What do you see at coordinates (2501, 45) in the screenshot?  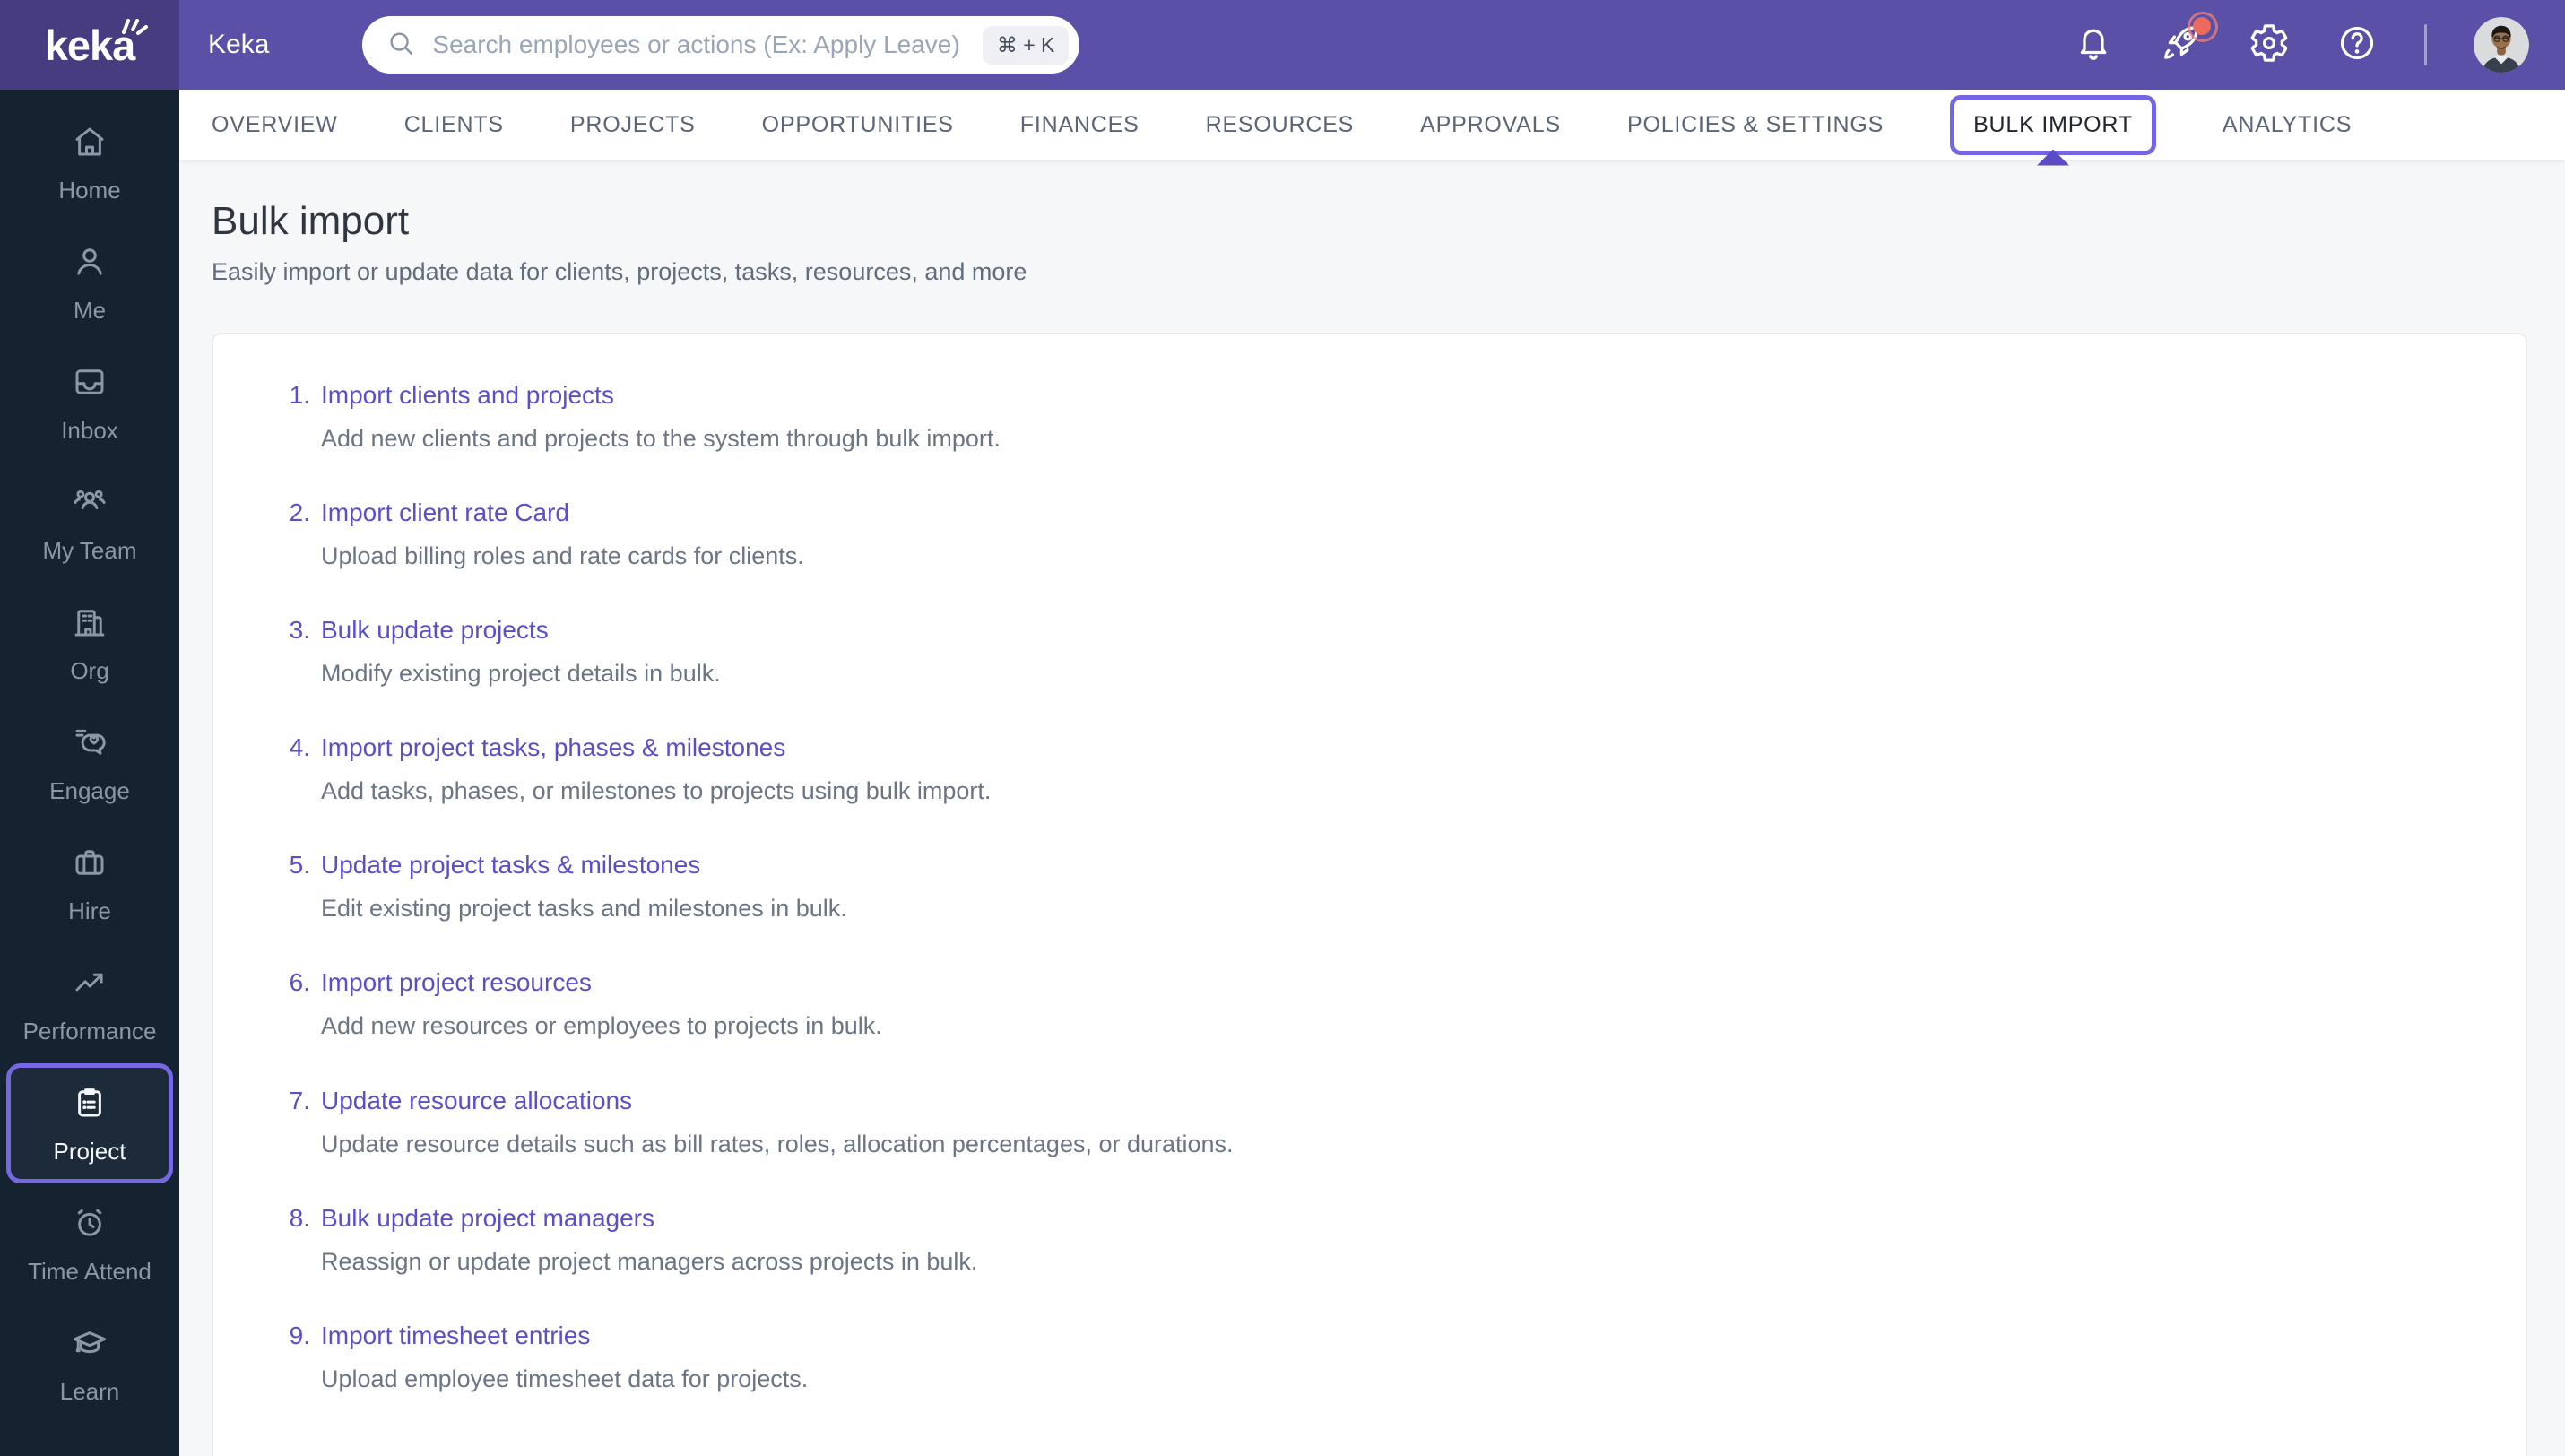 I see `user-avatar` at bounding box center [2501, 45].